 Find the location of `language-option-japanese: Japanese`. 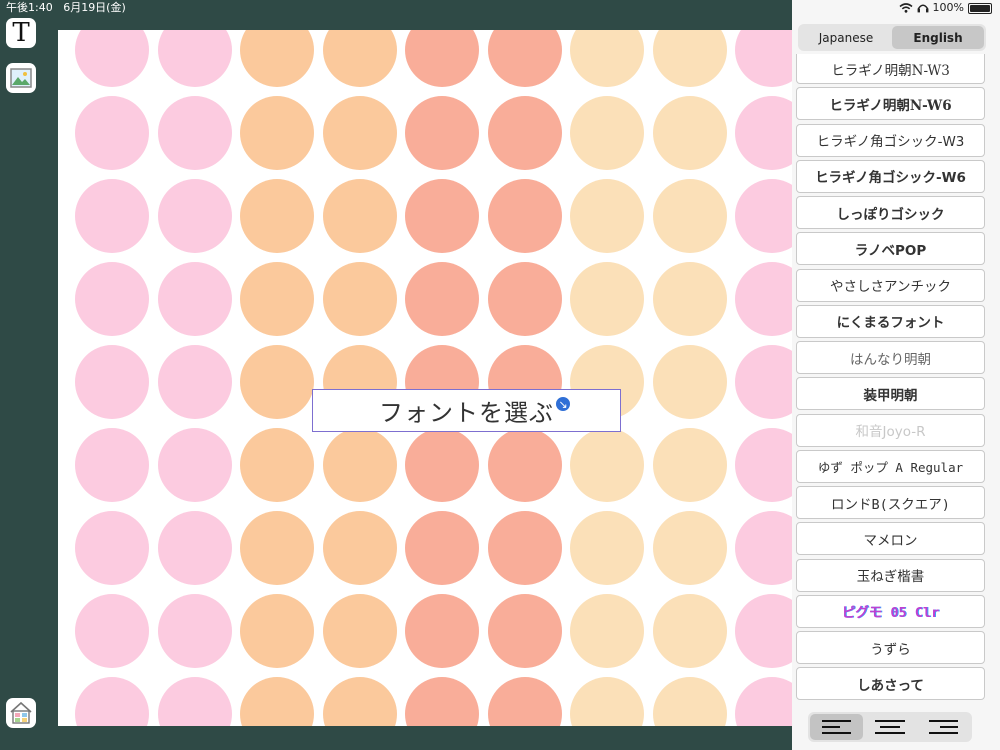

language-option-japanese: Japanese is located at coordinates (846, 37).